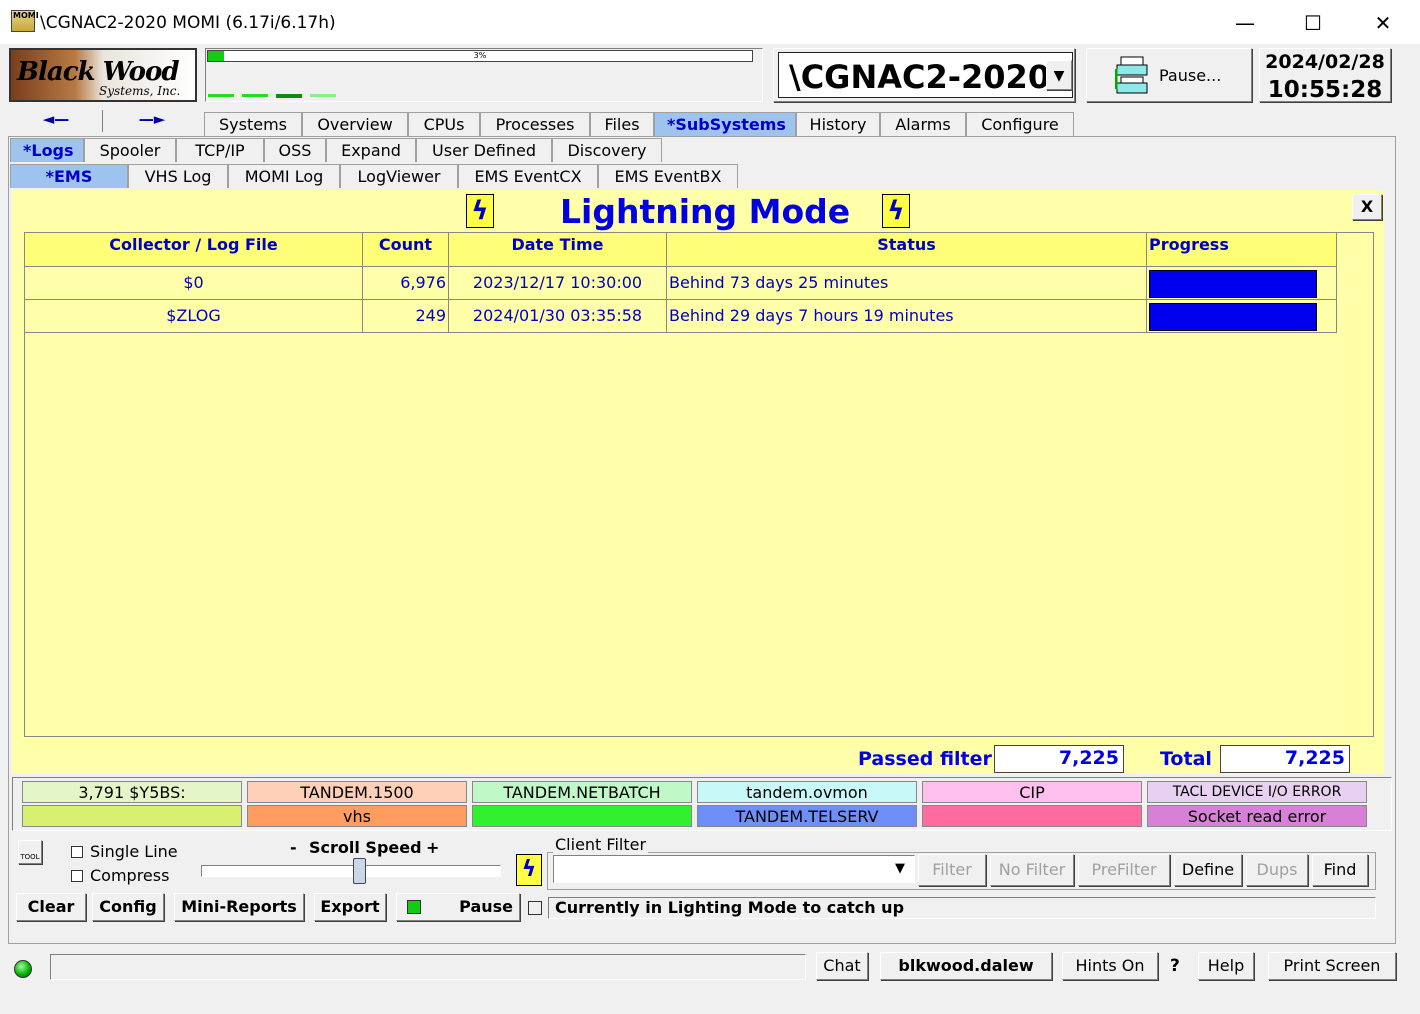 This screenshot has width=1420, height=1014. What do you see at coordinates (355, 124) in the screenshot?
I see `tab-overview: Overview` at bounding box center [355, 124].